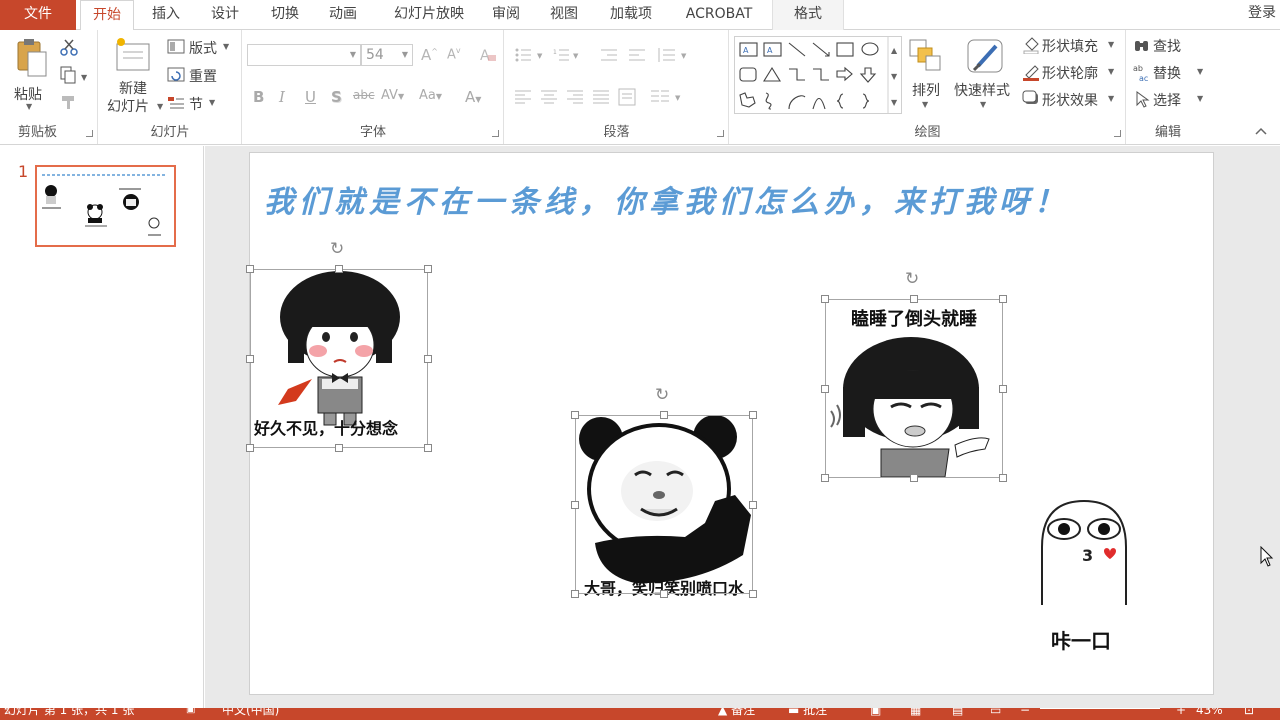 The width and height of the screenshot is (1280, 720). I want to click on rotate-handle-2-icon: ↻, so click(662, 395).